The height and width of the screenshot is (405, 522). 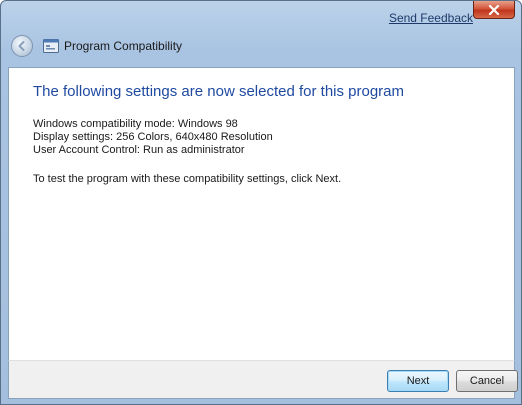 What do you see at coordinates (123, 46) in the screenshot?
I see `window-title: Program Compatibility` at bounding box center [123, 46].